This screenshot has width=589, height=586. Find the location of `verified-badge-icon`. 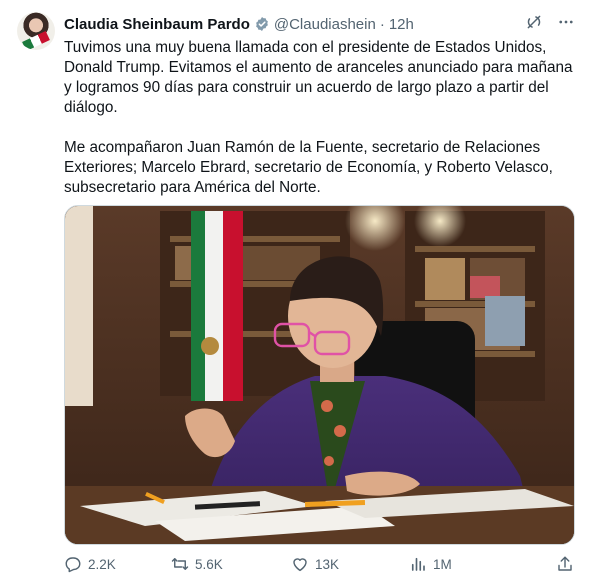

verified-badge-icon is located at coordinates (262, 24).